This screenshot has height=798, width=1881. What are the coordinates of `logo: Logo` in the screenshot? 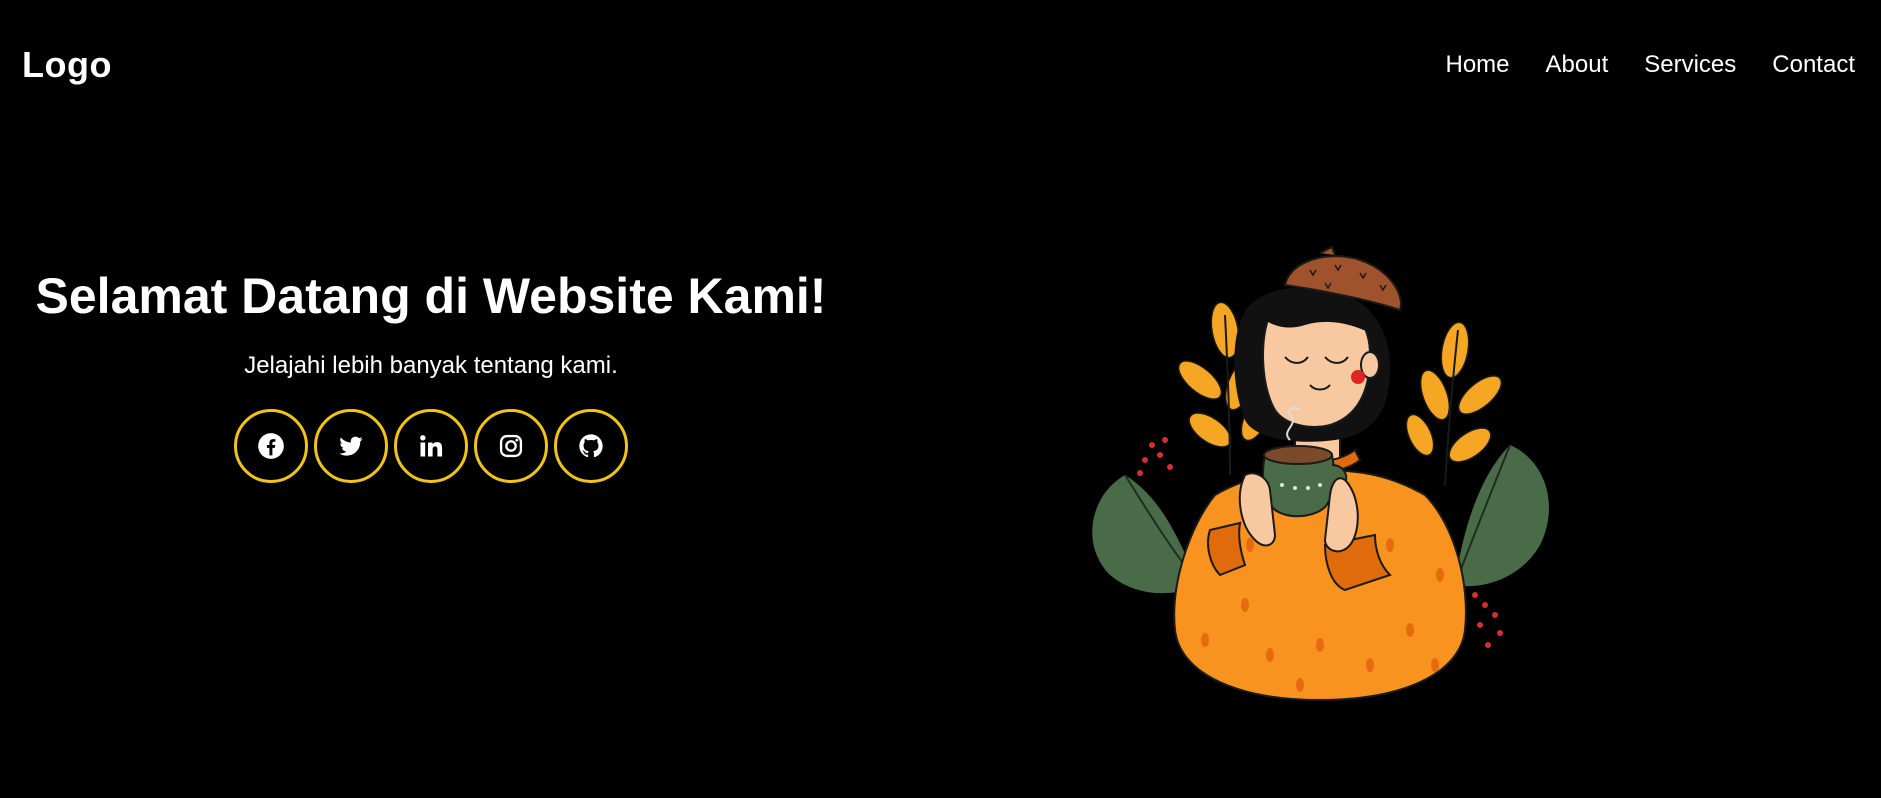 It's located at (67, 65).